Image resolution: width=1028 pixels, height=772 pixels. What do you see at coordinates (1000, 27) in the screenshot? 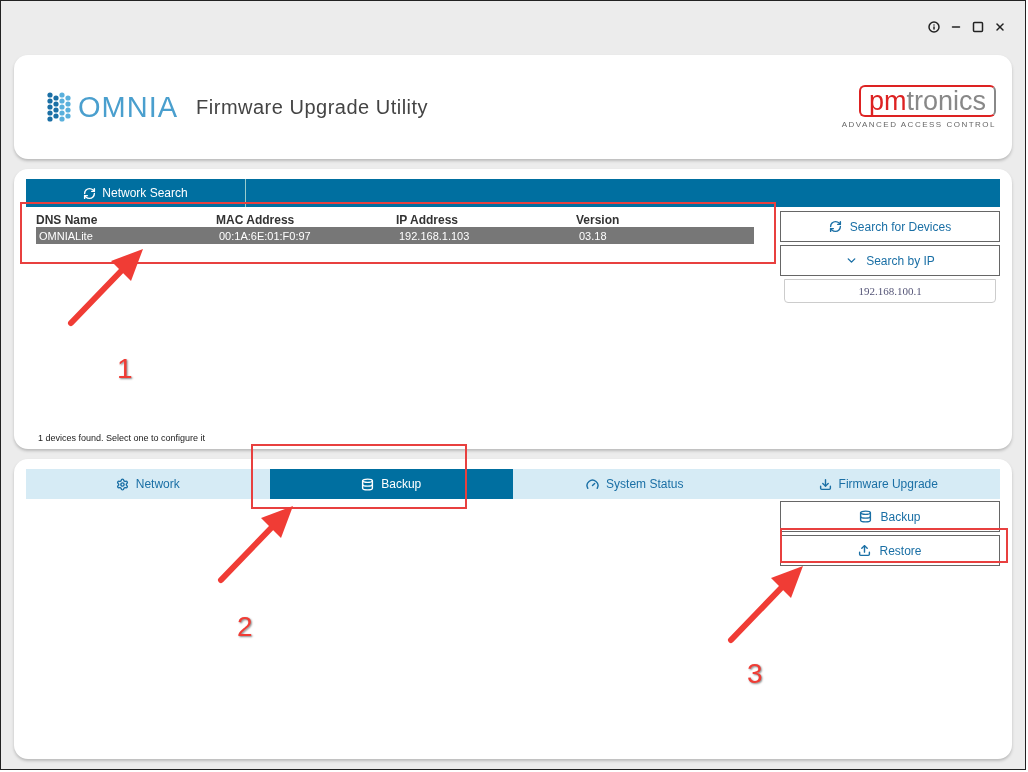
I see `close-icon` at bounding box center [1000, 27].